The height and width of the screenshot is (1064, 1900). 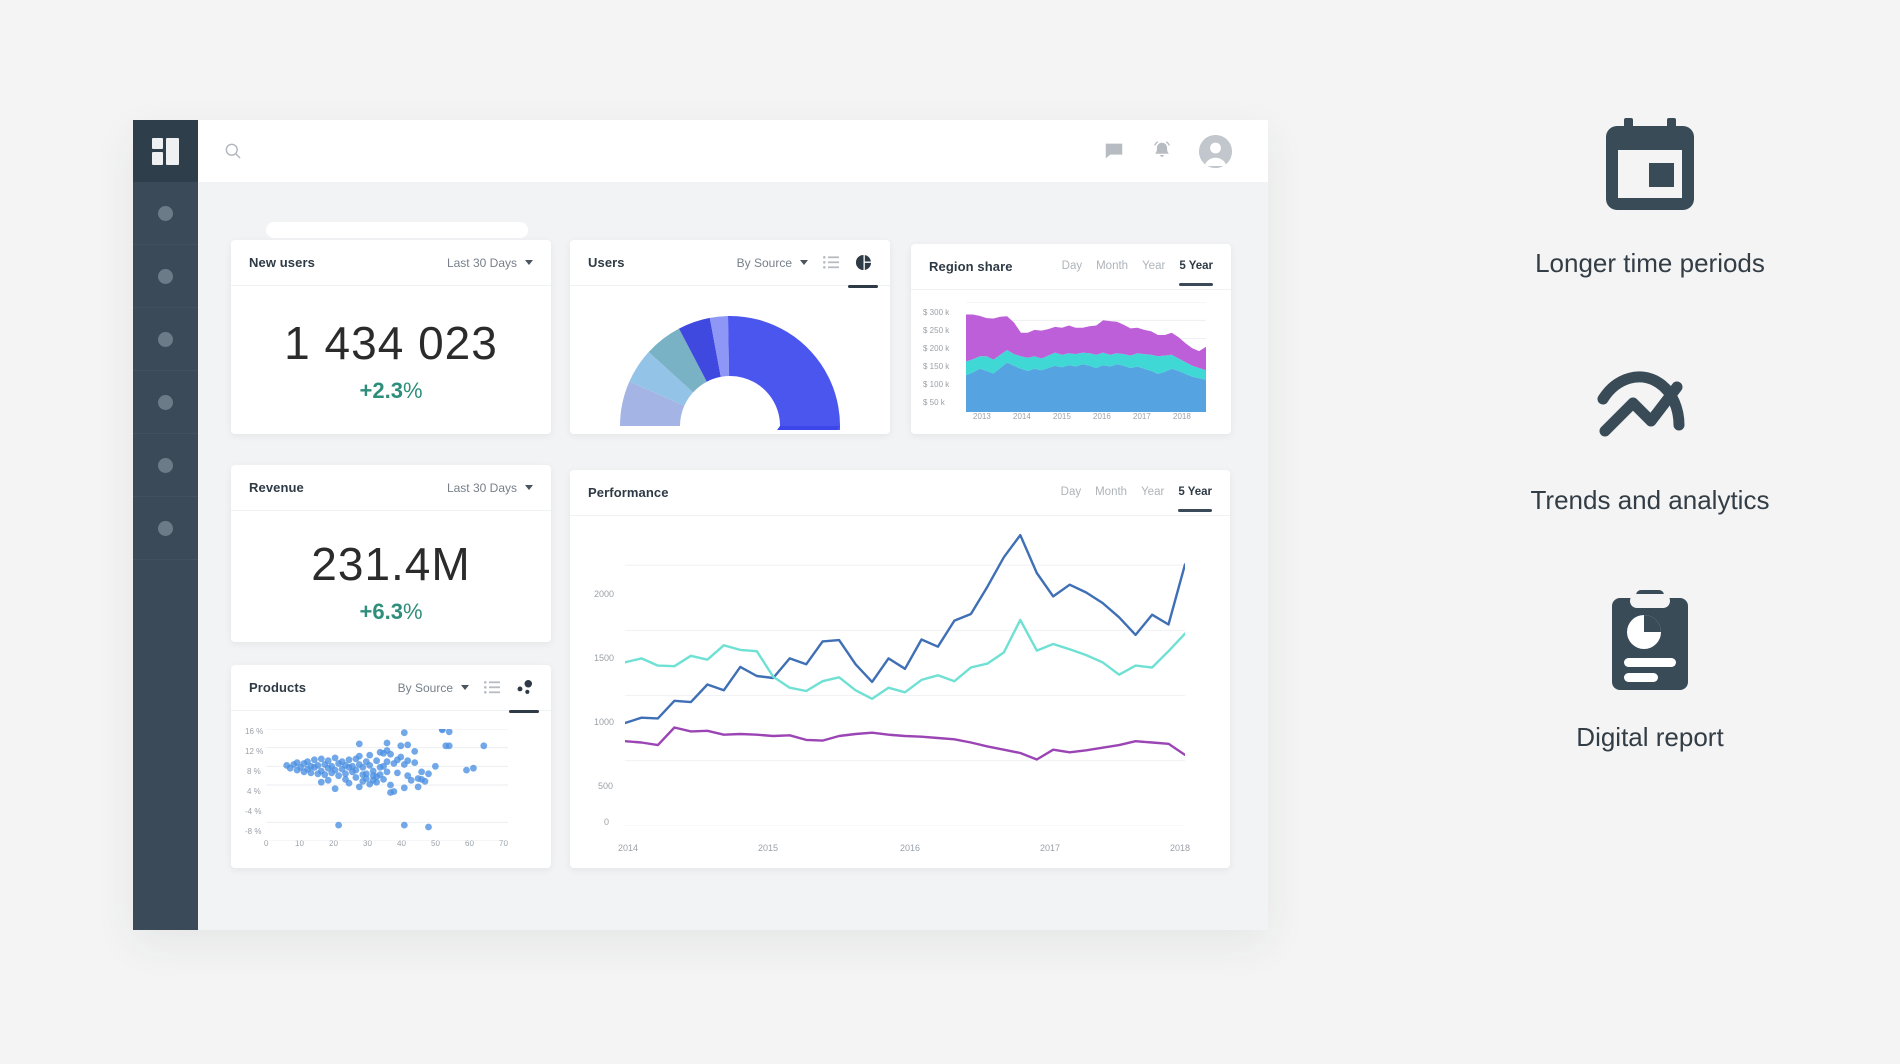 What do you see at coordinates (663, 151) in the screenshot?
I see `search-area` at bounding box center [663, 151].